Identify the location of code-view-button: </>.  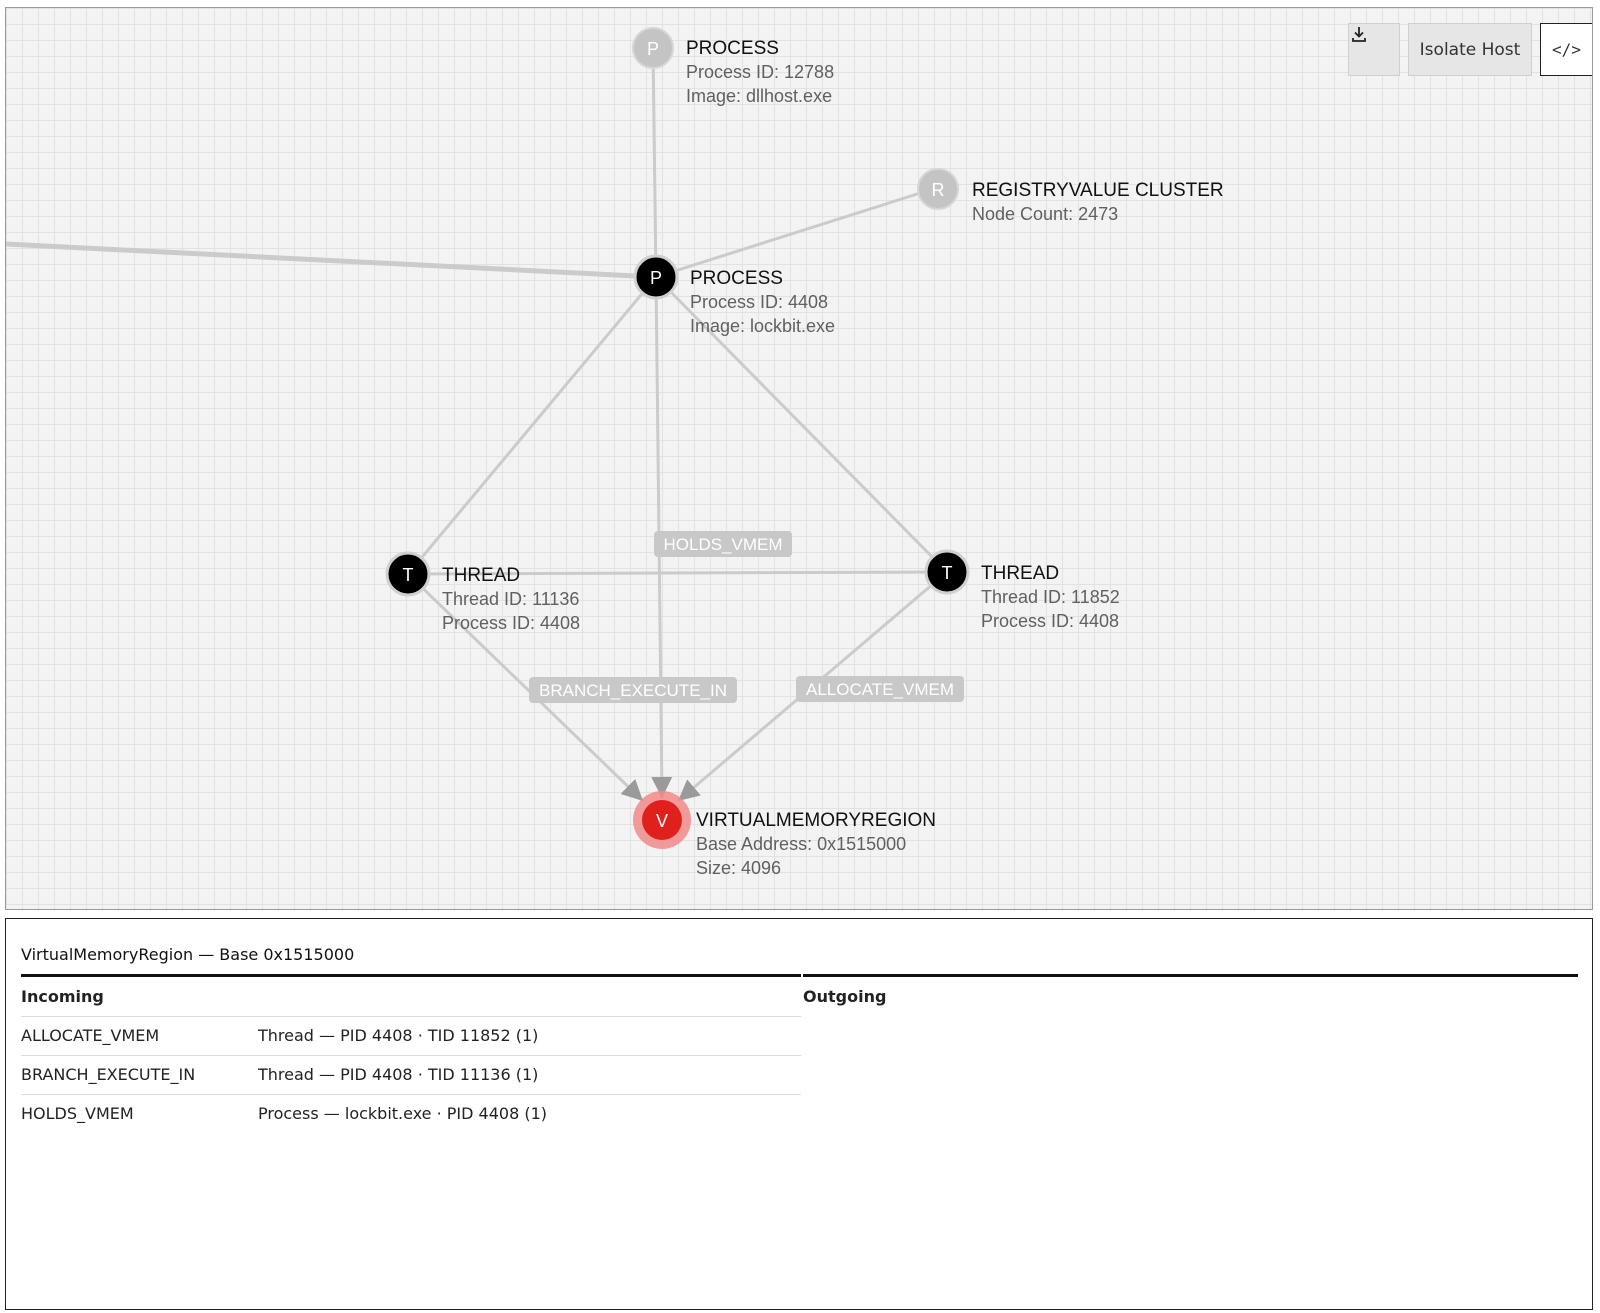
(1566, 49).